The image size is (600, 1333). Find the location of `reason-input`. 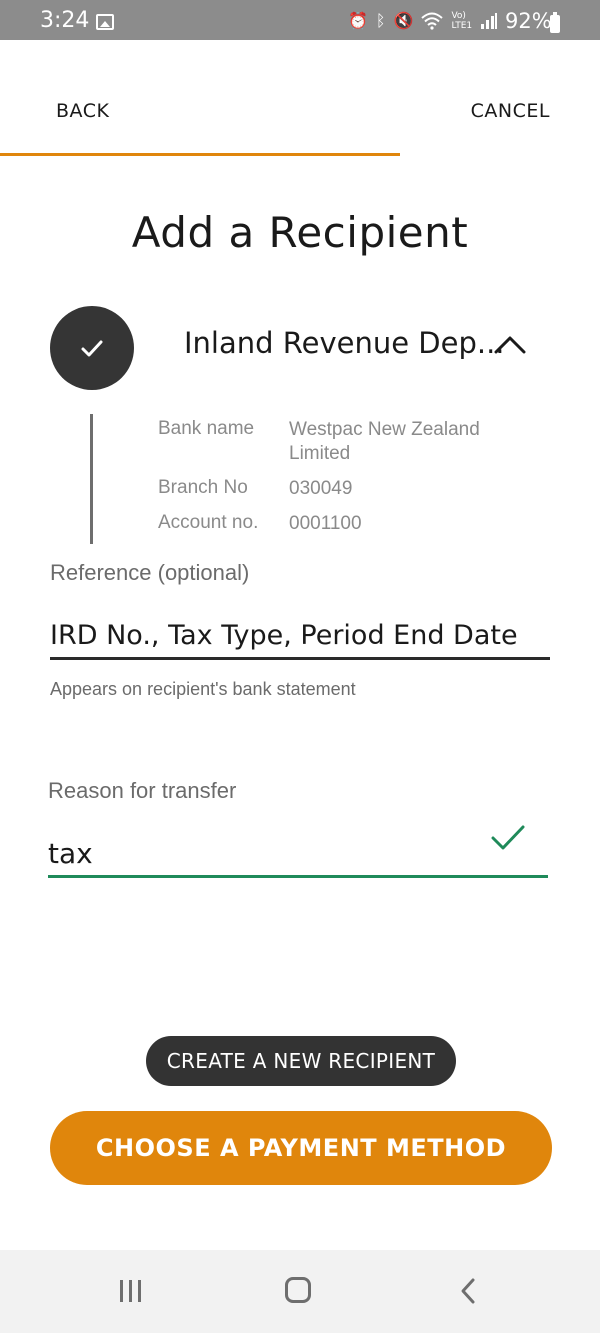

reason-input is located at coordinates (298, 855).